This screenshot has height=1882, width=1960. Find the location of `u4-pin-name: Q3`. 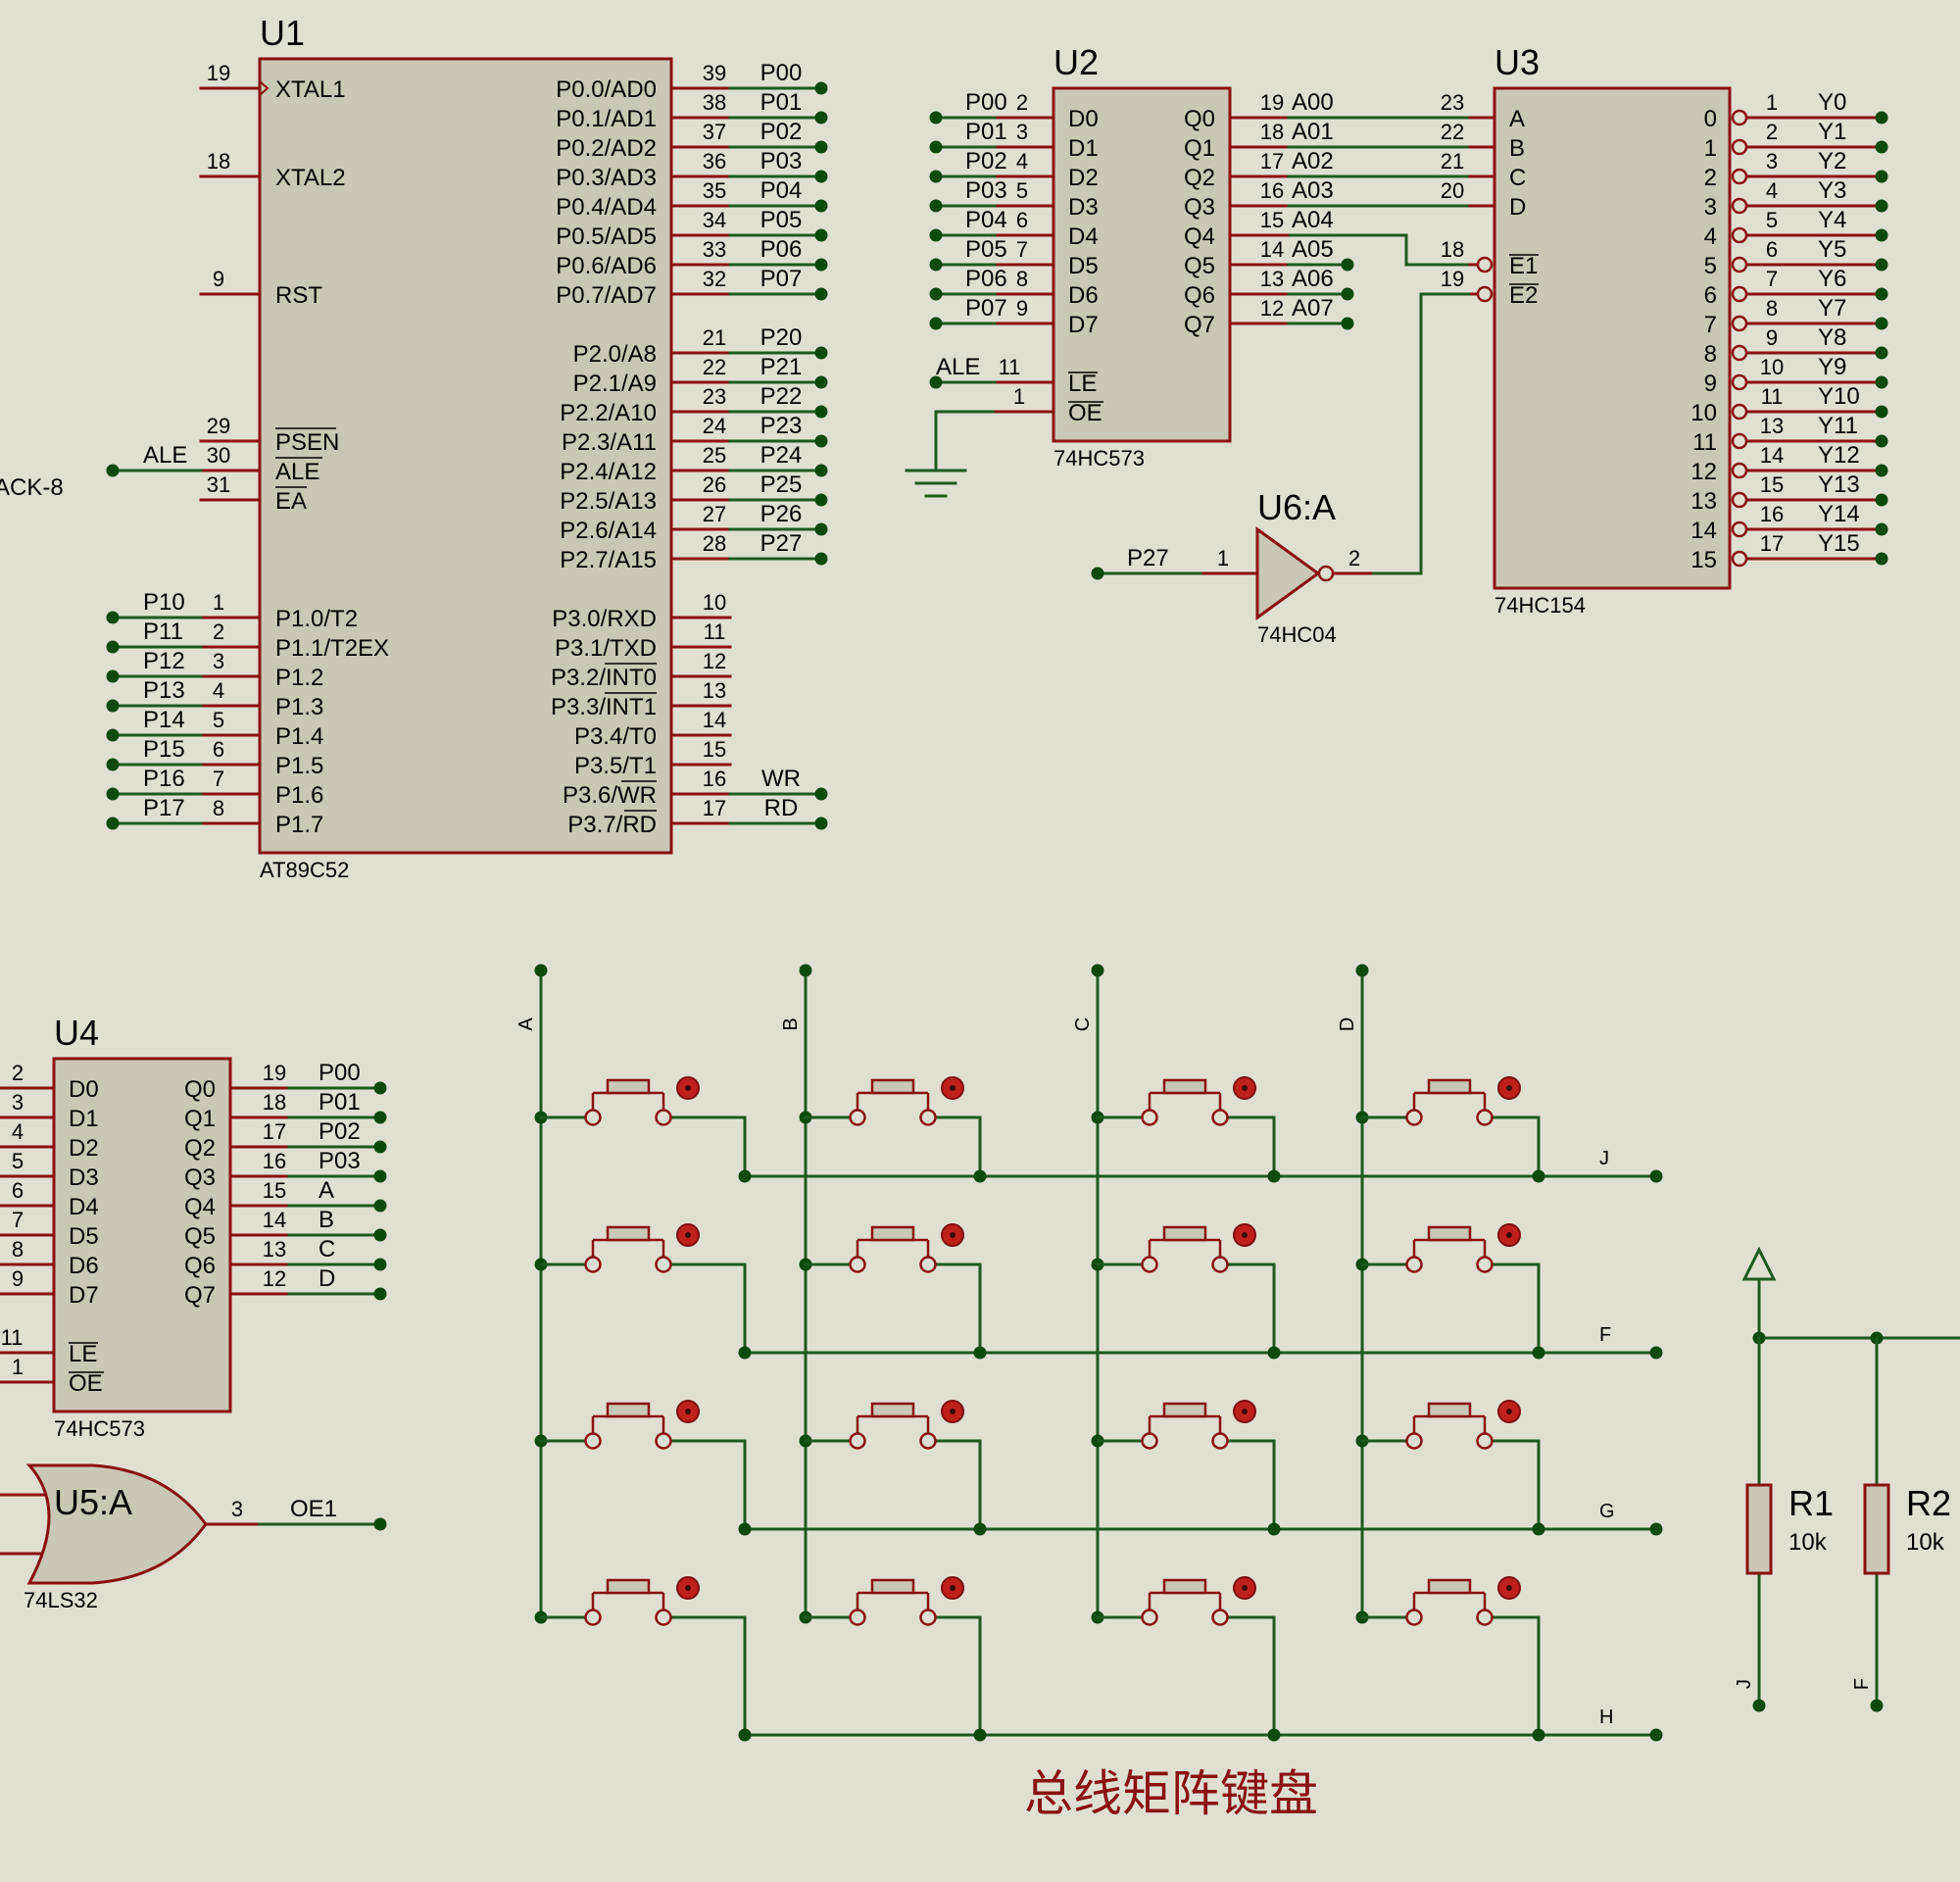

u4-pin-name: Q3 is located at coordinates (200, 1177).